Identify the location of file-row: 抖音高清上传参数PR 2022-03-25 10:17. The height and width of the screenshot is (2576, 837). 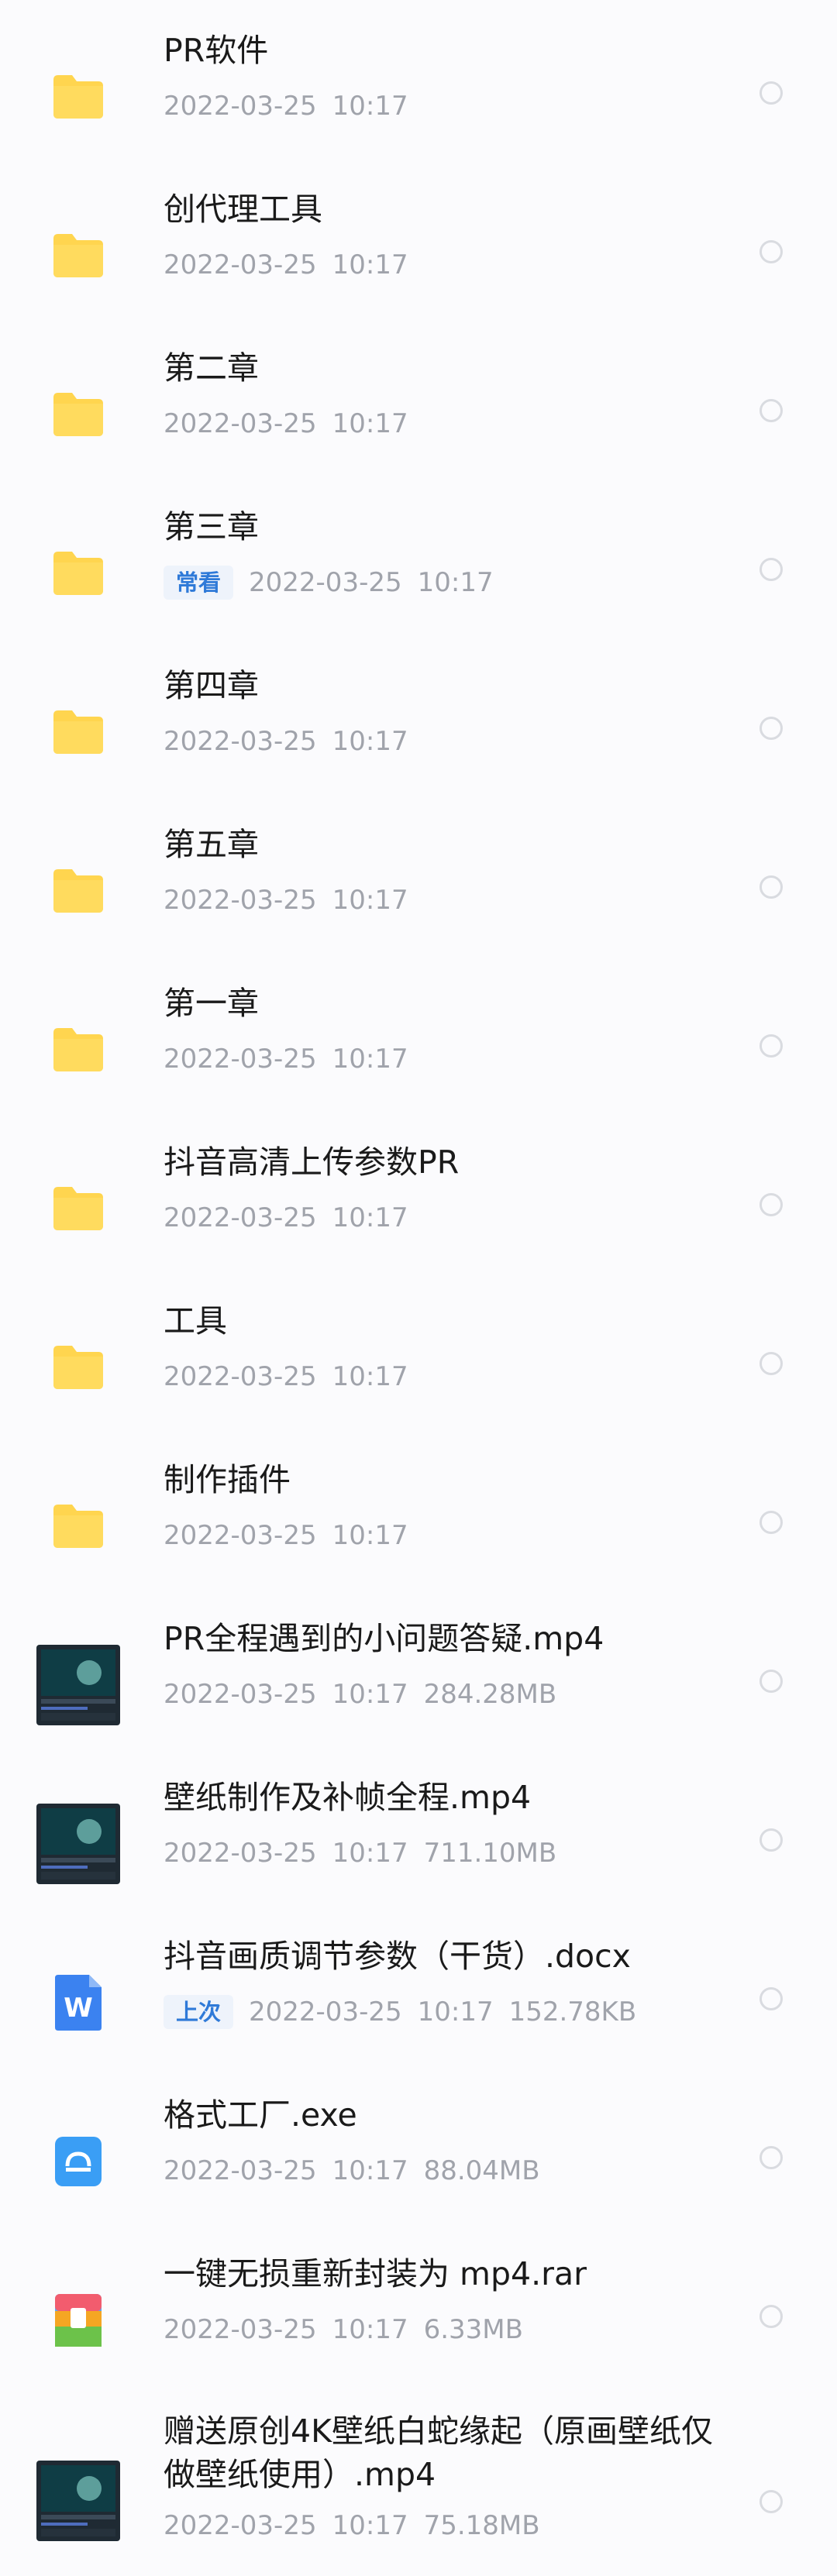
(418, 1205).